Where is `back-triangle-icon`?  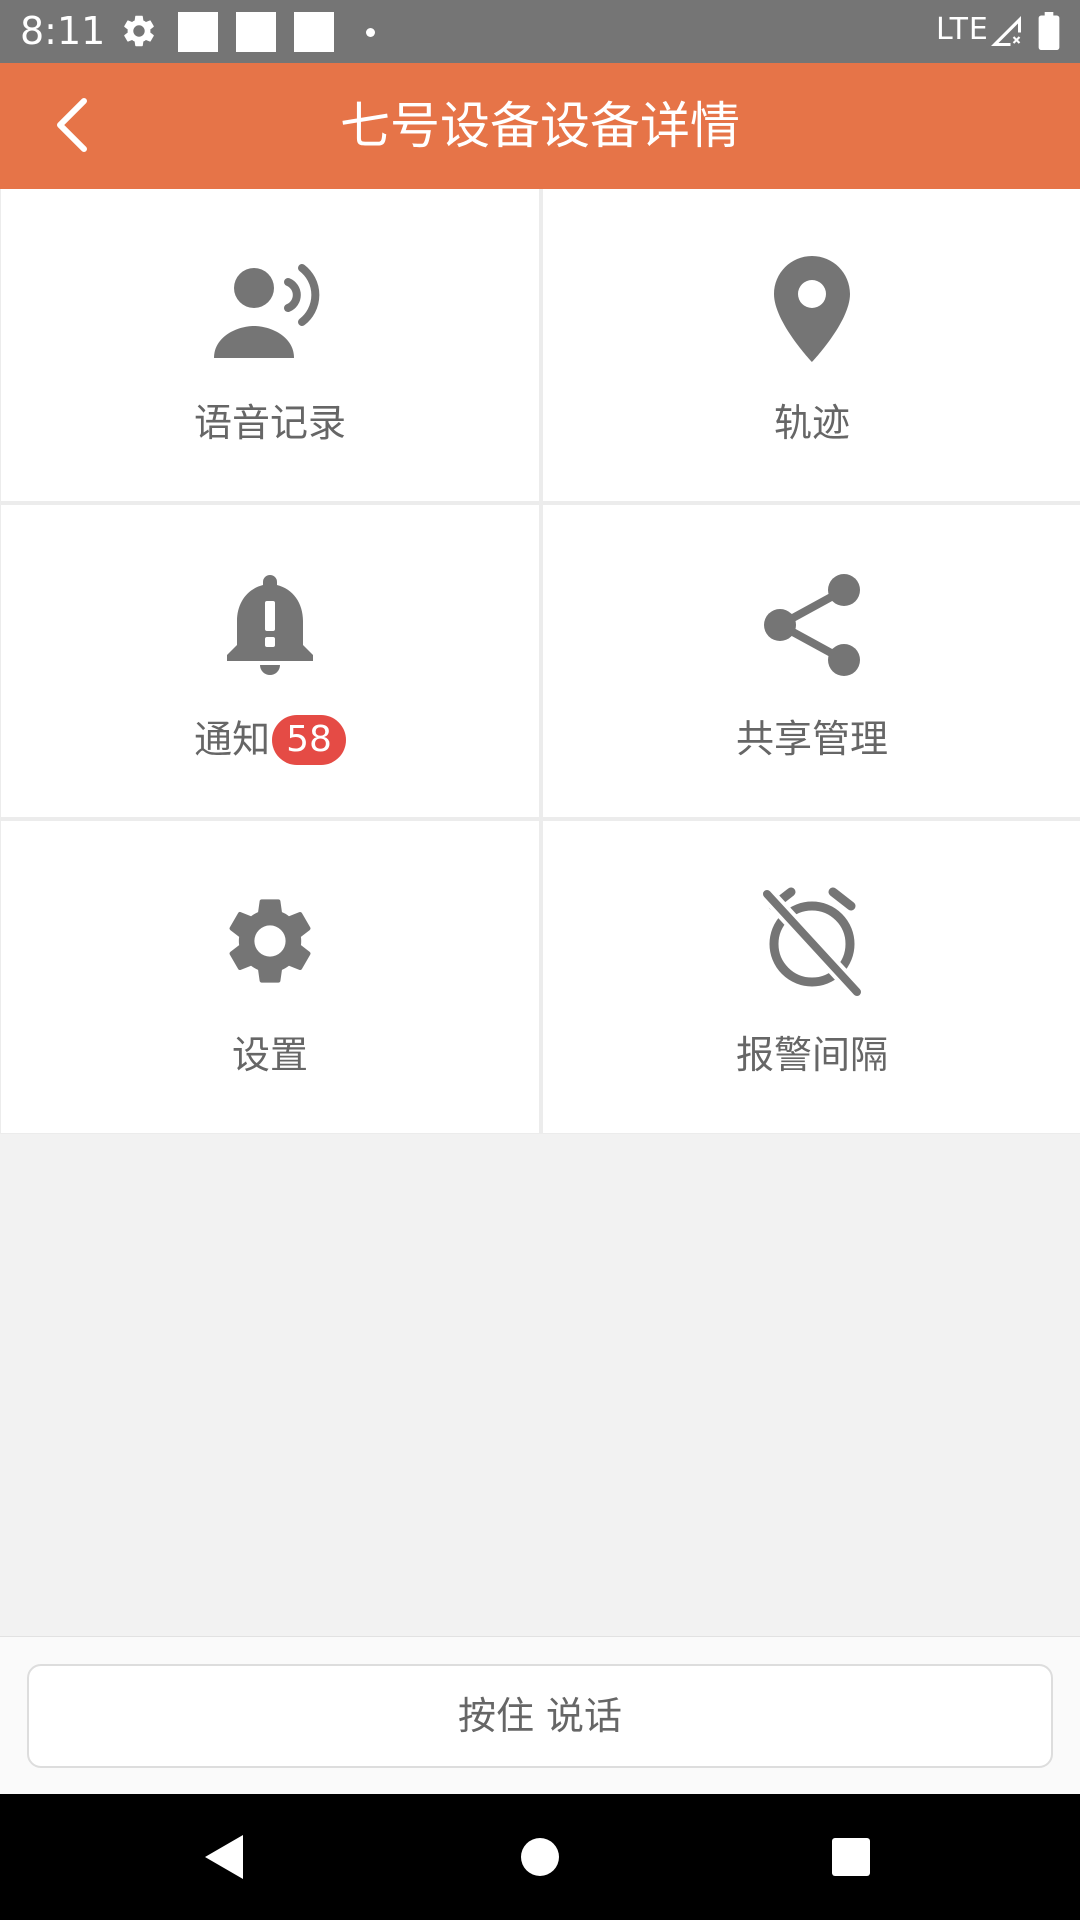 back-triangle-icon is located at coordinates (224, 1857).